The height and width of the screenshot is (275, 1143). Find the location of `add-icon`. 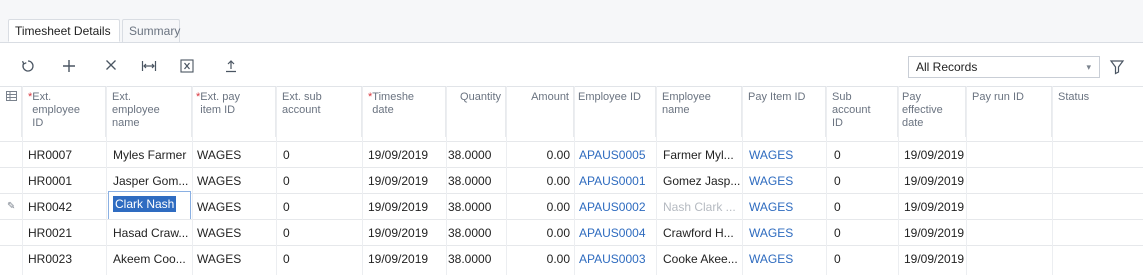

add-icon is located at coordinates (69, 67).